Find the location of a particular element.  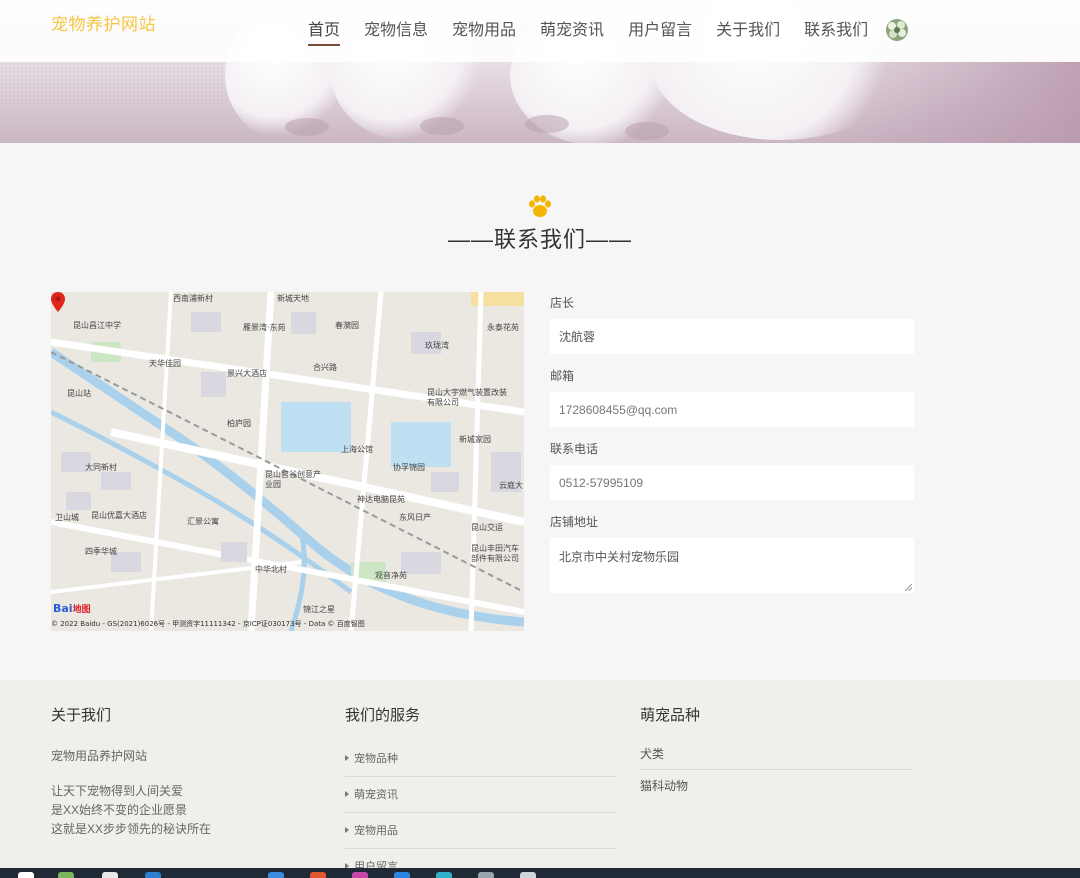

main-nav: 首页 宠物信息 宠物用品 萌宠资讯 用户留言 关于我们 联系我们 is located at coordinates (588, 30).